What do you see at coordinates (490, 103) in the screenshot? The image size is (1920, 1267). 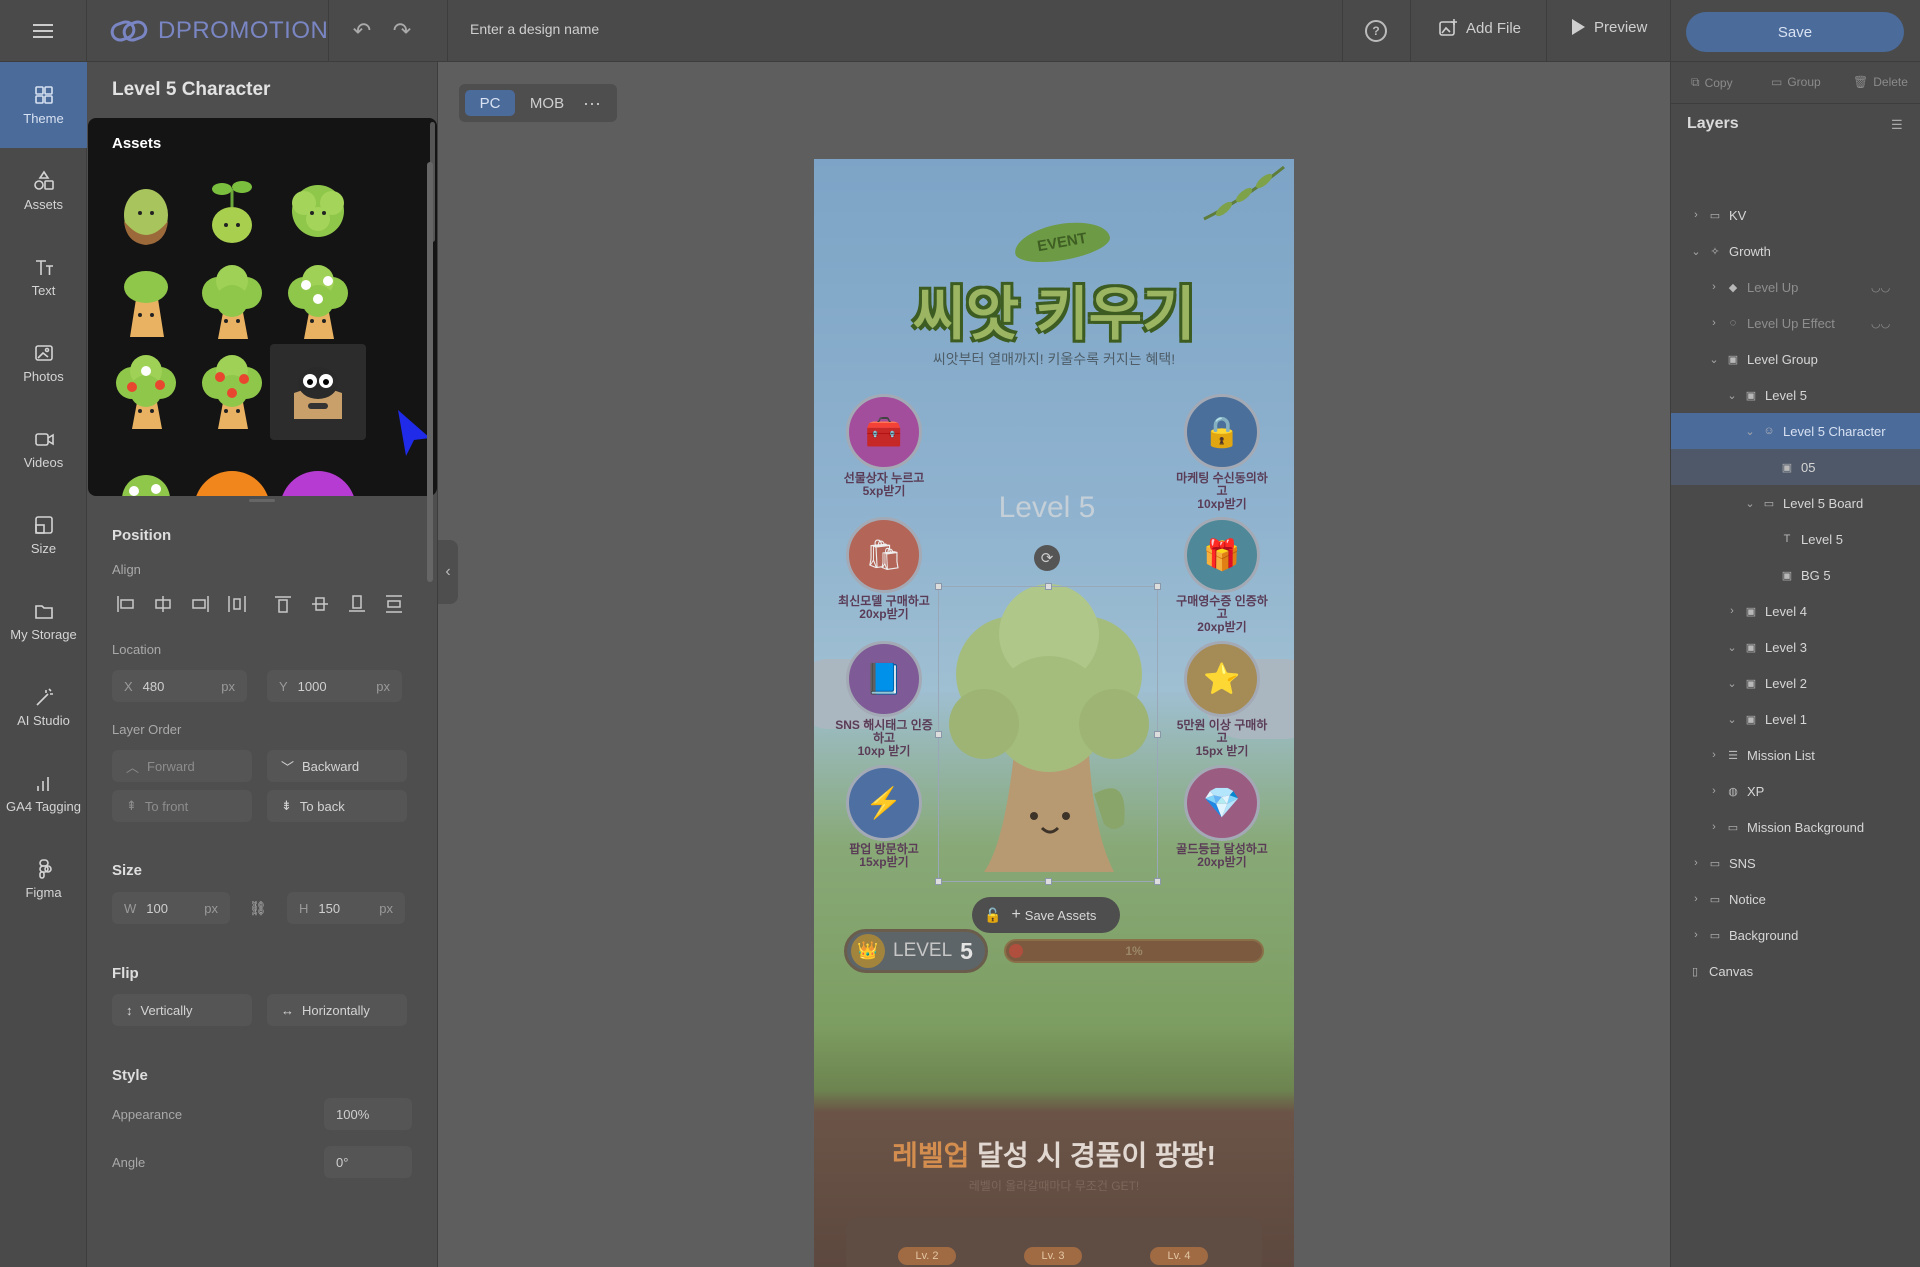 I see `tab-pc: PC` at bounding box center [490, 103].